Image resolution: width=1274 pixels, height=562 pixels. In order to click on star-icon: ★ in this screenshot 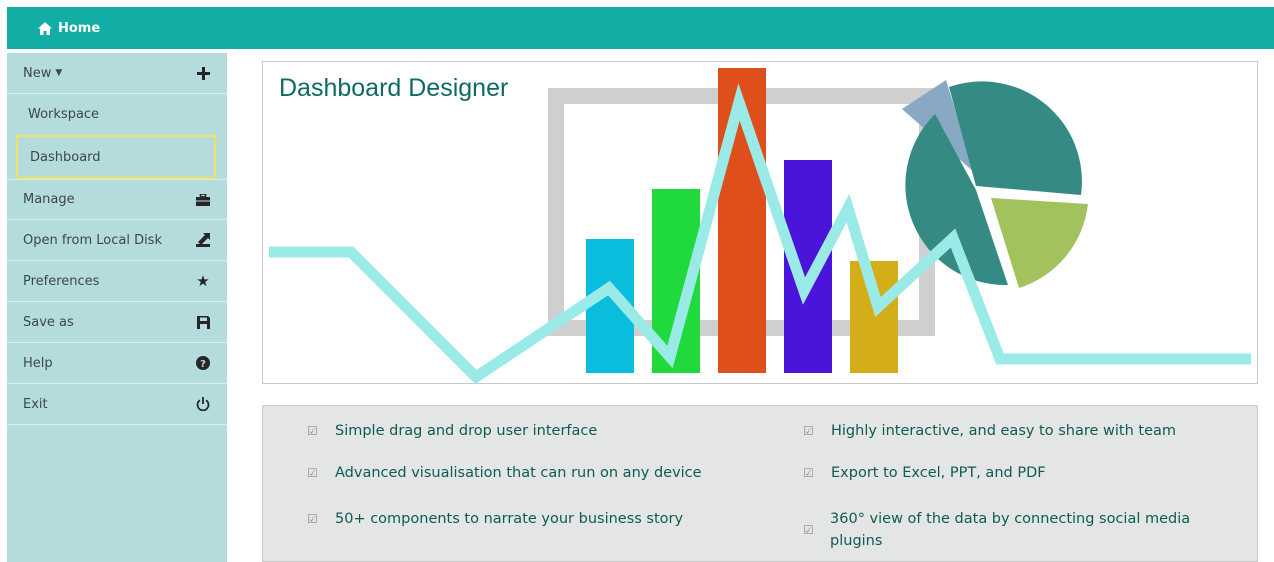, I will do `click(203, 281)`.